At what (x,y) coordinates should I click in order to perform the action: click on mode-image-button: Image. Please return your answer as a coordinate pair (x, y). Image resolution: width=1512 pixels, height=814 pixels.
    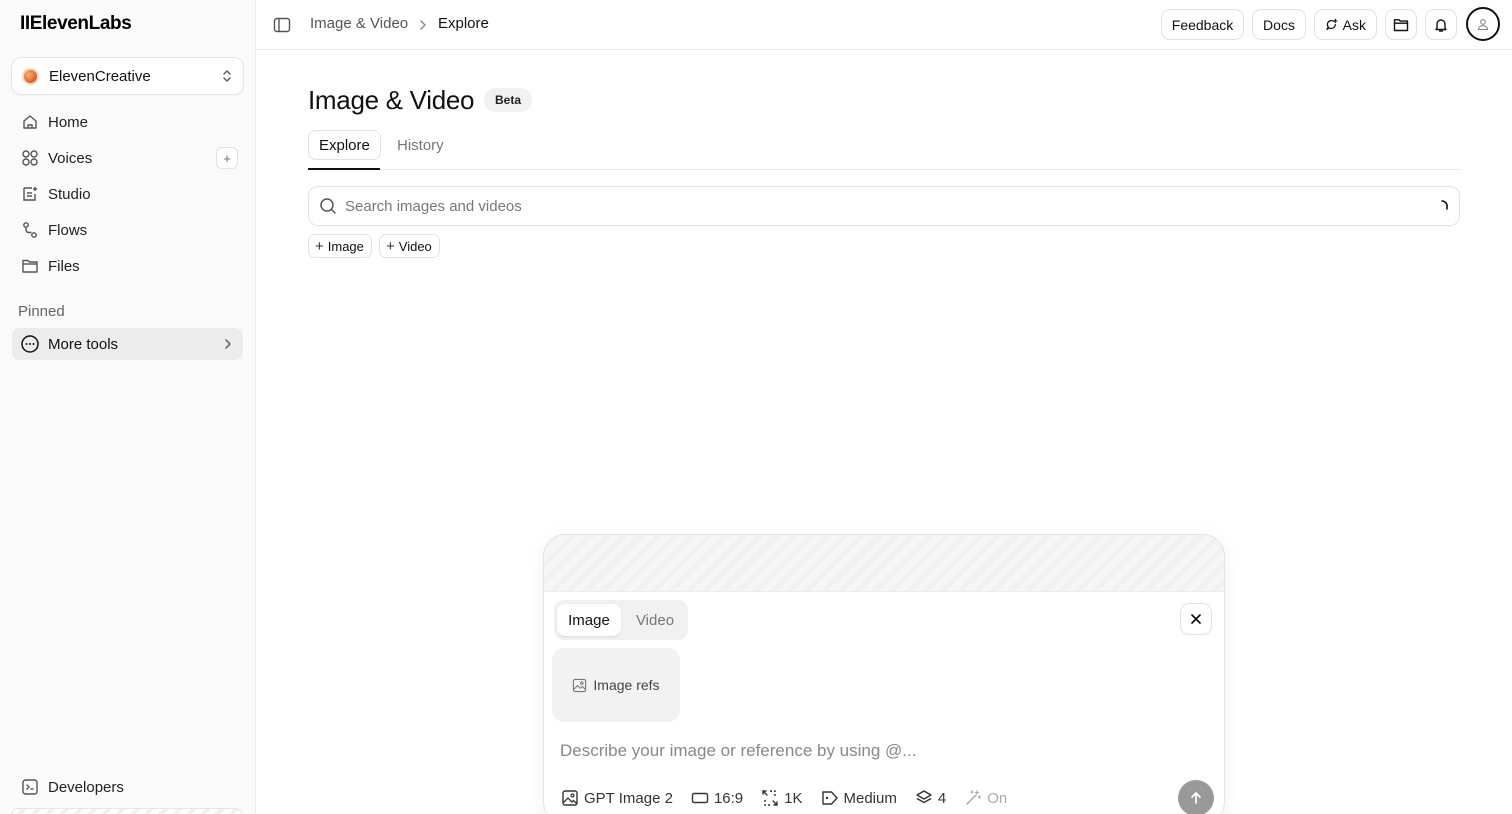
    Looking at the image, I should click on (589, 620).